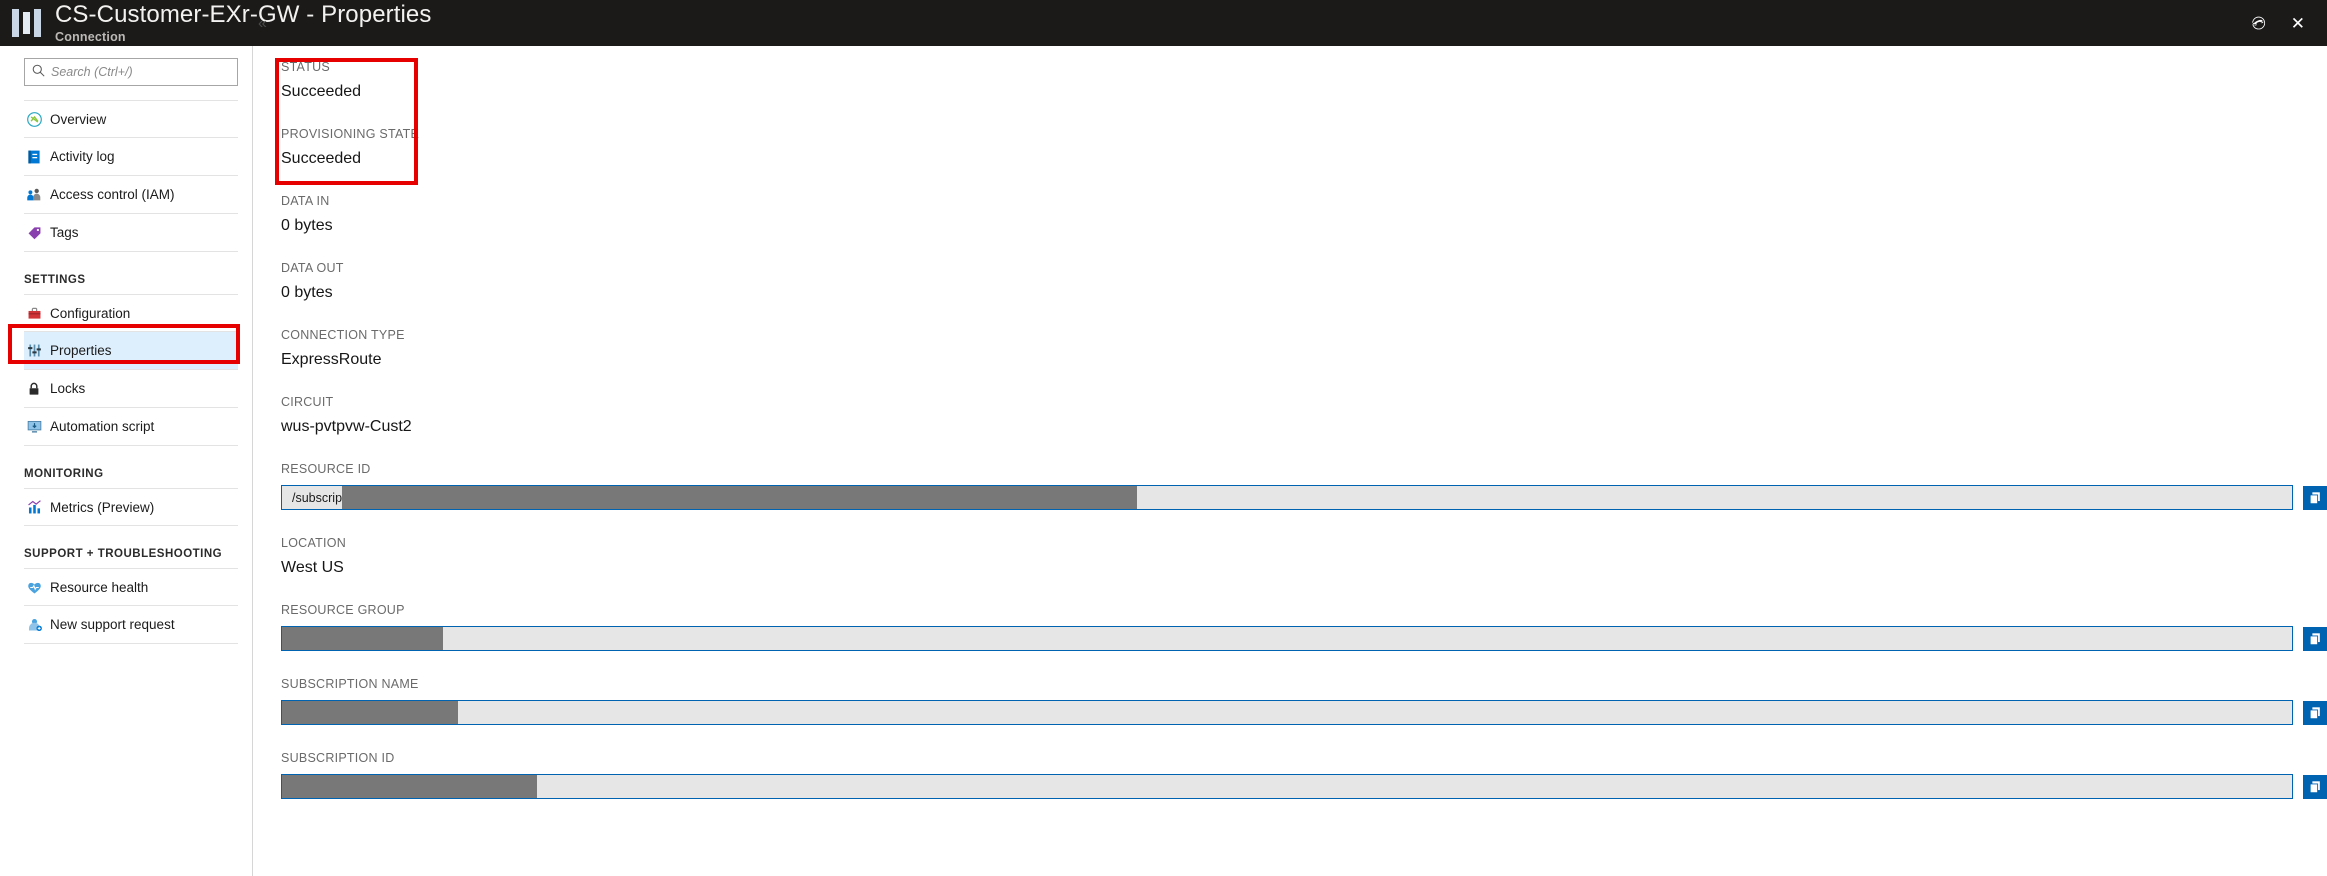 The image size is (2327, 876). Describe the element at coordinates (131, 351) in the screenshot. I see `sidebar-item-properties: Properties` at that location.